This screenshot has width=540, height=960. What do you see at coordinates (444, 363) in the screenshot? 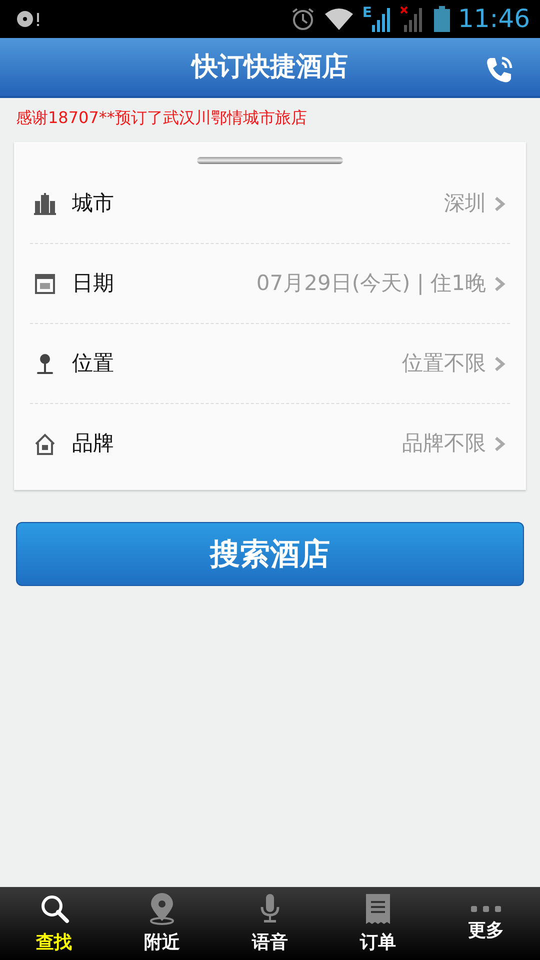
I see `row-value: 位置不限` at bounding box center [444, 363].